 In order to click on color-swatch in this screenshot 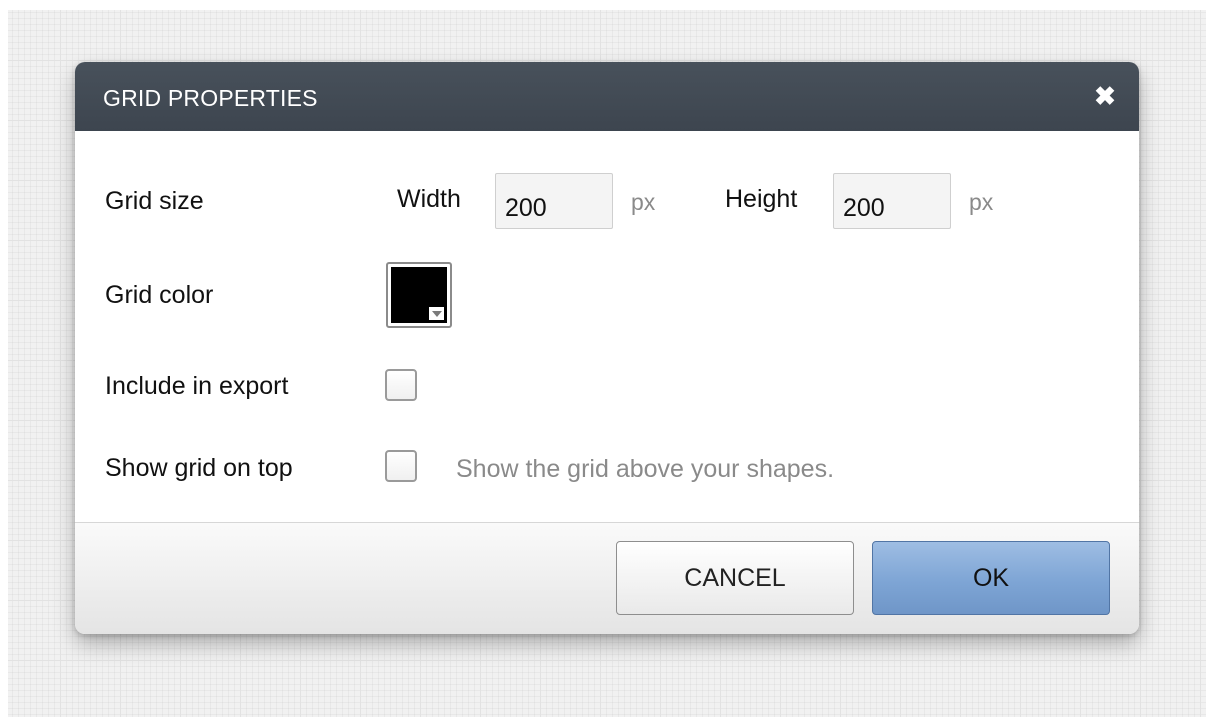, I will do `click(419, 295)`.